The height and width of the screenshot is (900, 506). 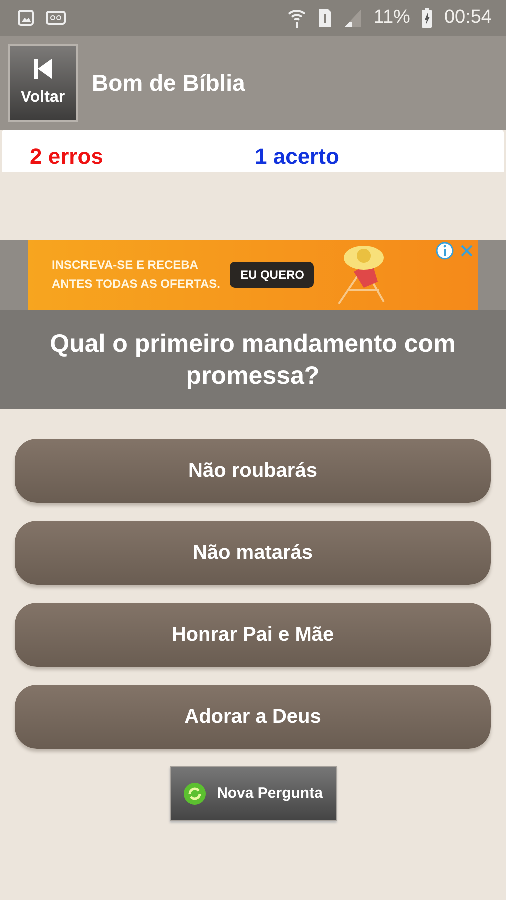 I want to click on signal-icon, so click(x=353, y=18).